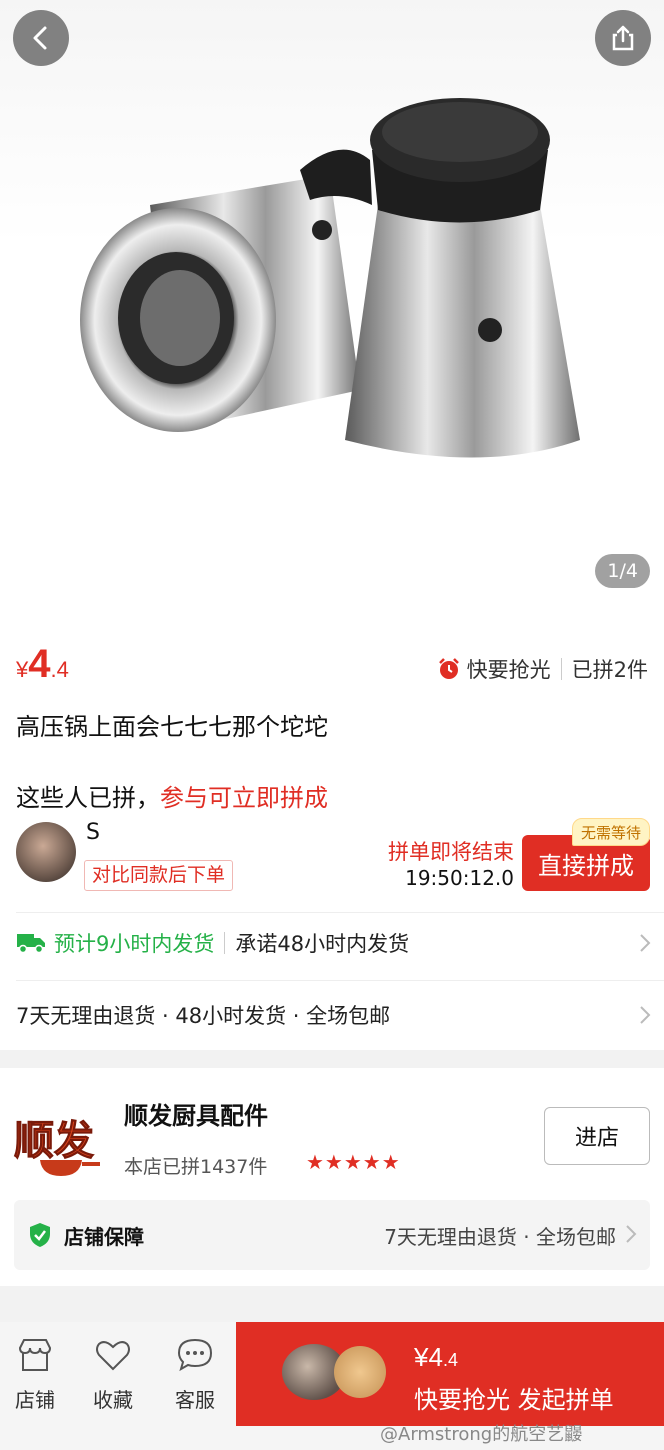 This screenshot has height=1450, width=664. What do you see at coordinates (610, 832) in the screenshot?
I see `no-wait-badge: 无需等待` at bounding box center [610, 832].